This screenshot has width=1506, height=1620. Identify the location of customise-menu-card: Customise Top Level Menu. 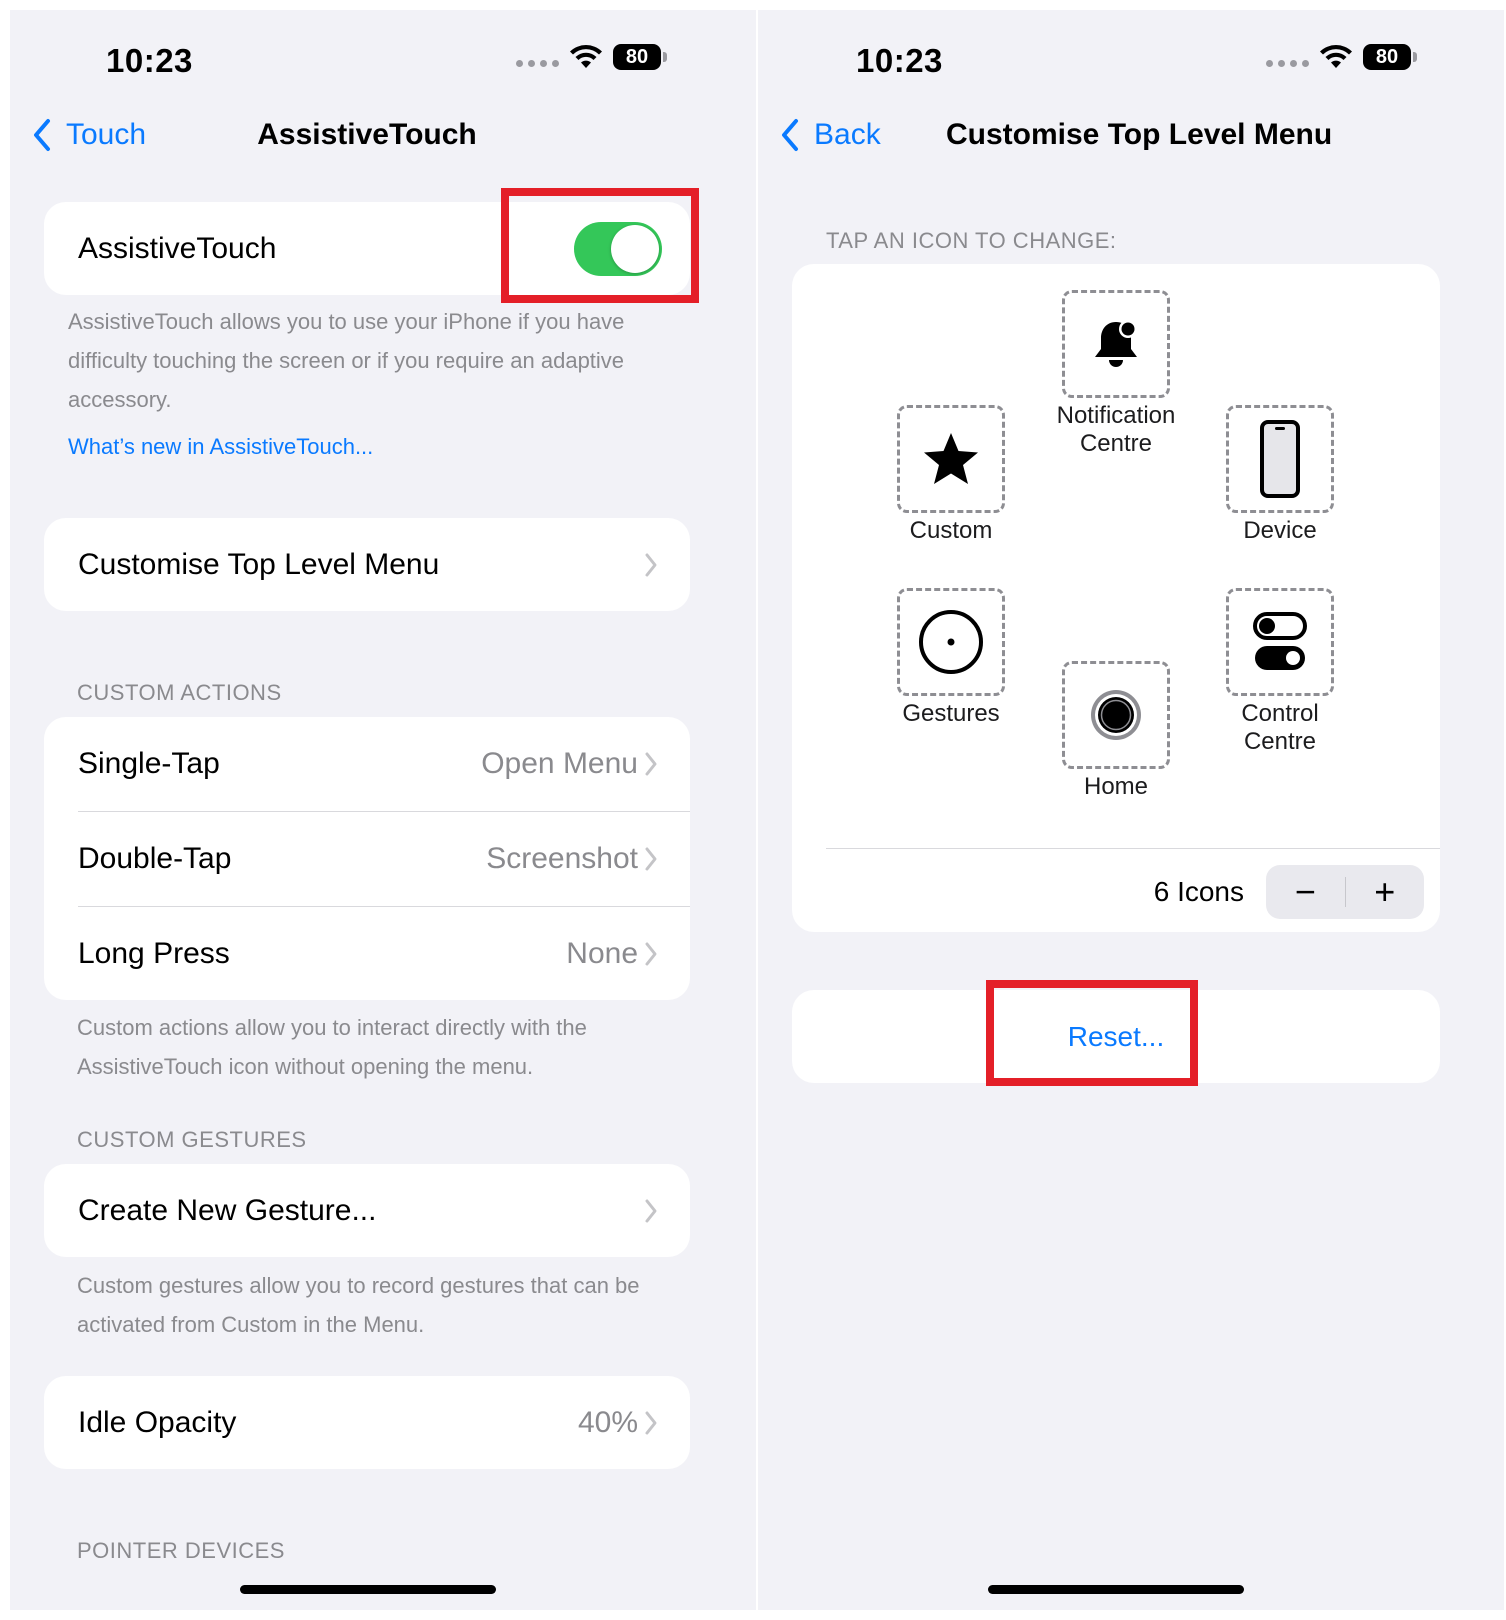
(367, 564).